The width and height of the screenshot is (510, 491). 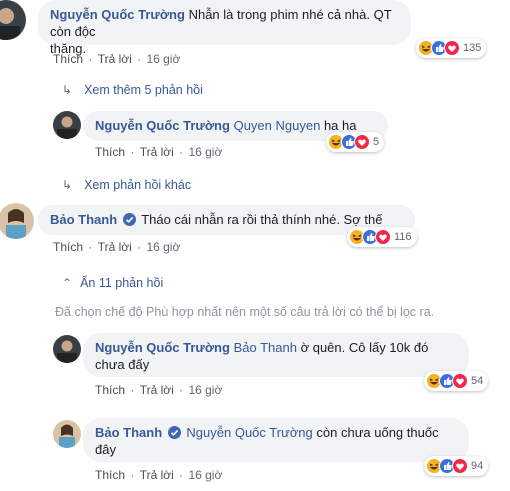 I want to click on reactions-summary: 94, so click(x=456, y=466).